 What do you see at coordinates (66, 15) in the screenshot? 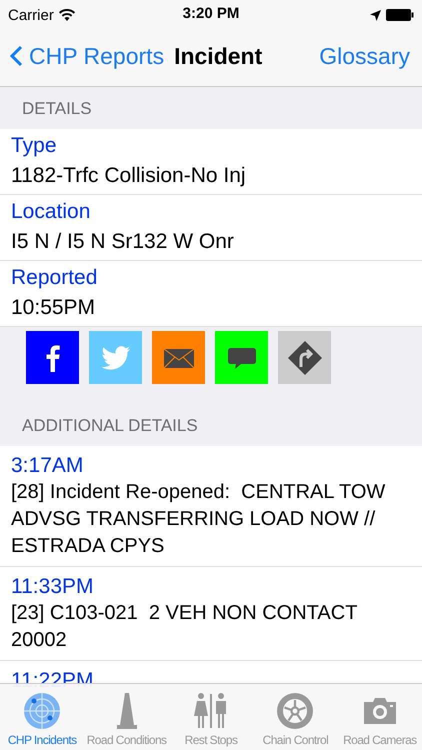
I see `wifi-icon` at bounding box center [66, 15].